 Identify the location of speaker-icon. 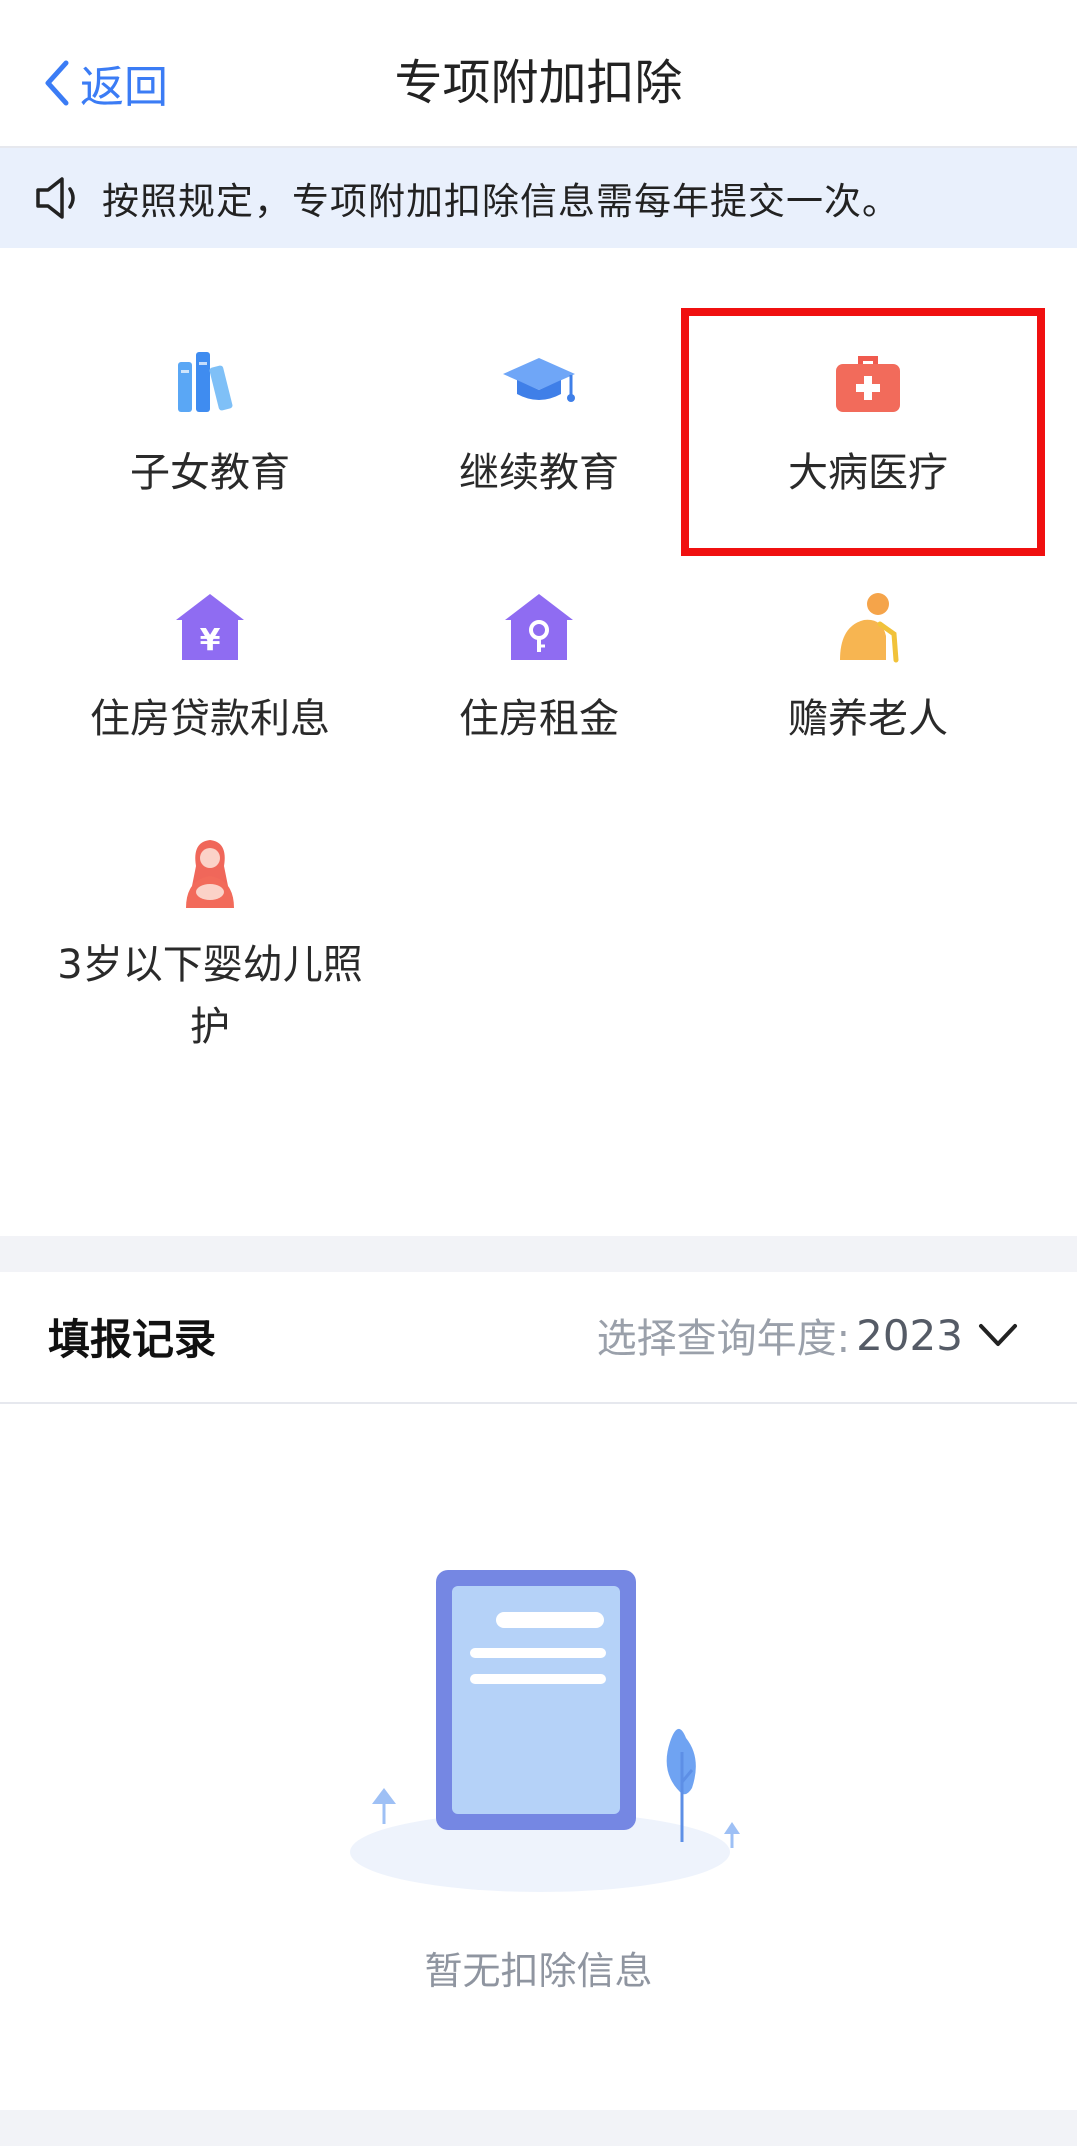
(55, 198).